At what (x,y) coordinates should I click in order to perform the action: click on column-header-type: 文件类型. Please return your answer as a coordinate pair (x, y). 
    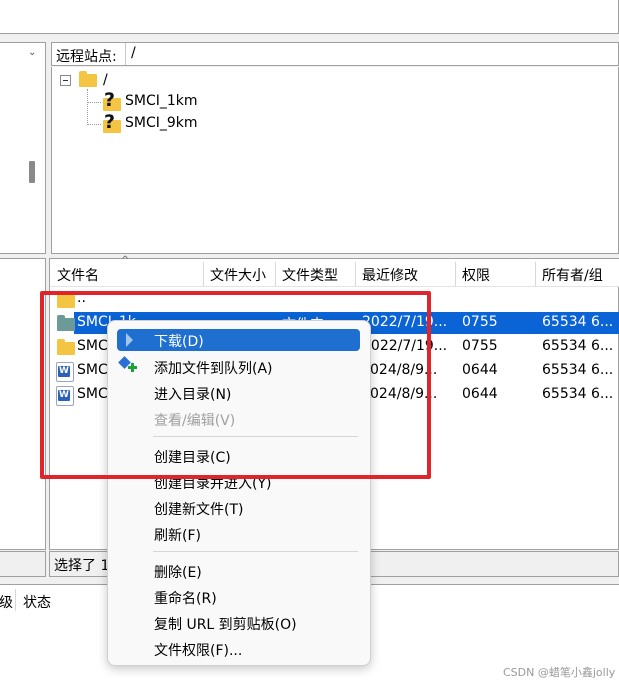
    Looking at the image, I should click on (310, 275).